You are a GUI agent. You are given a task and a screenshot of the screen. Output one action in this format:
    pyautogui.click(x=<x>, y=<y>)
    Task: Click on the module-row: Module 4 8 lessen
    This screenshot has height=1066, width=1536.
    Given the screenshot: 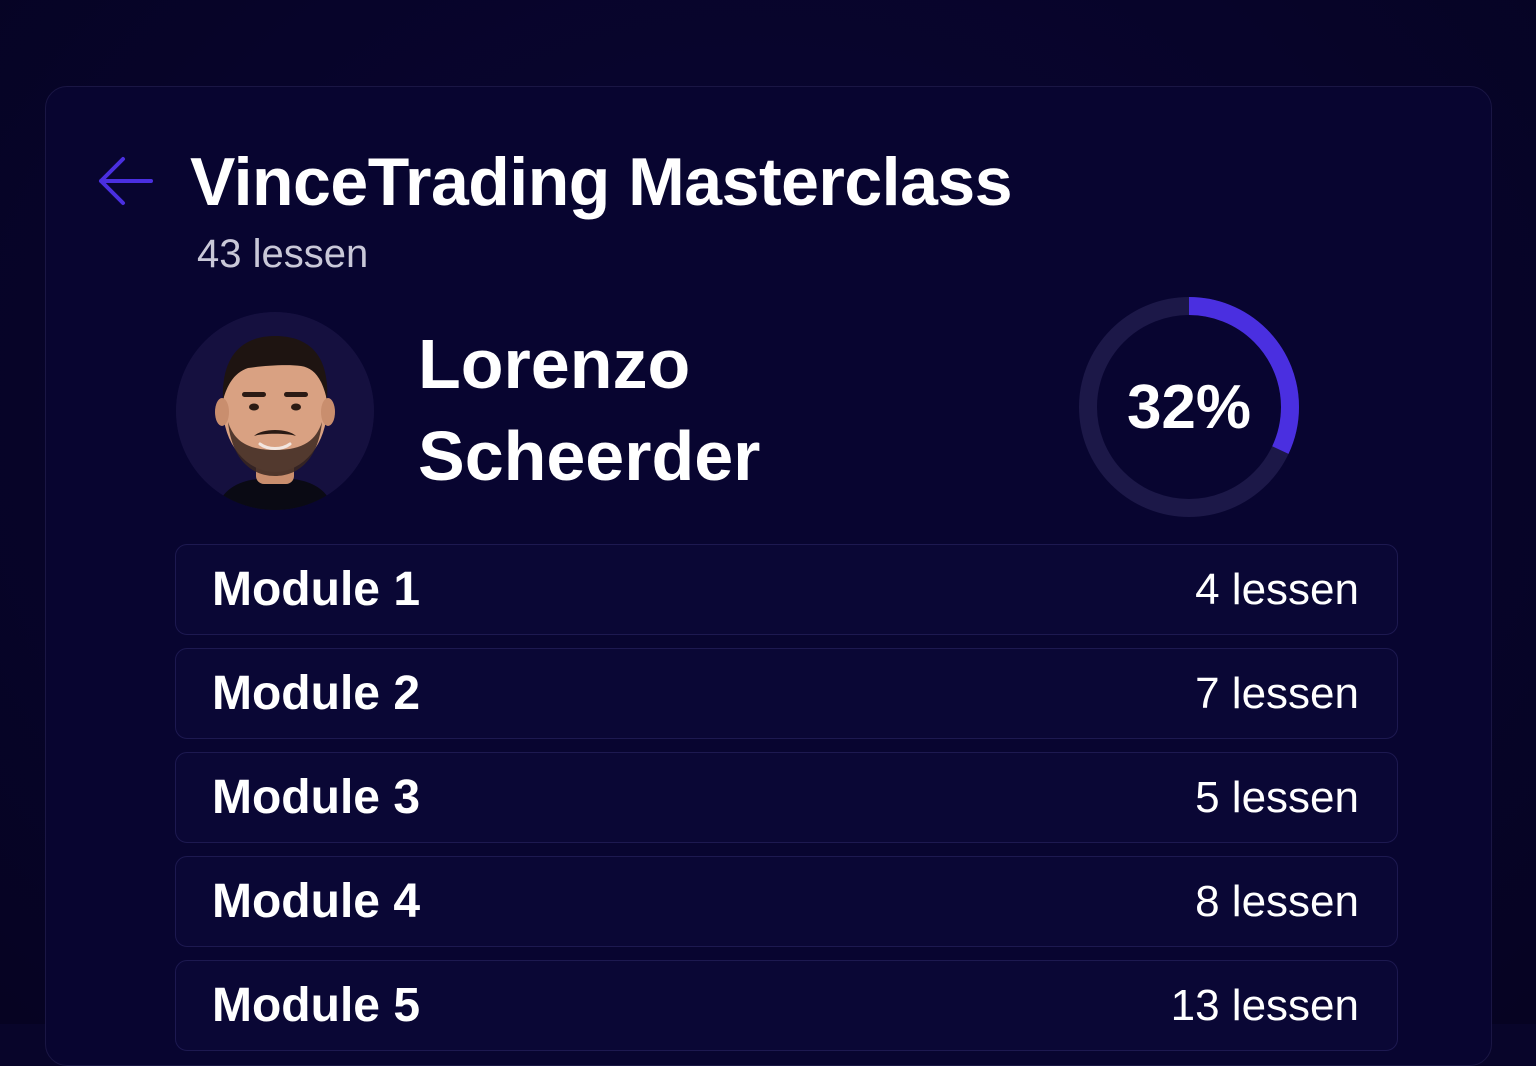 What is the action you would take?
    pyautogui.click(x=786, y=901)
    